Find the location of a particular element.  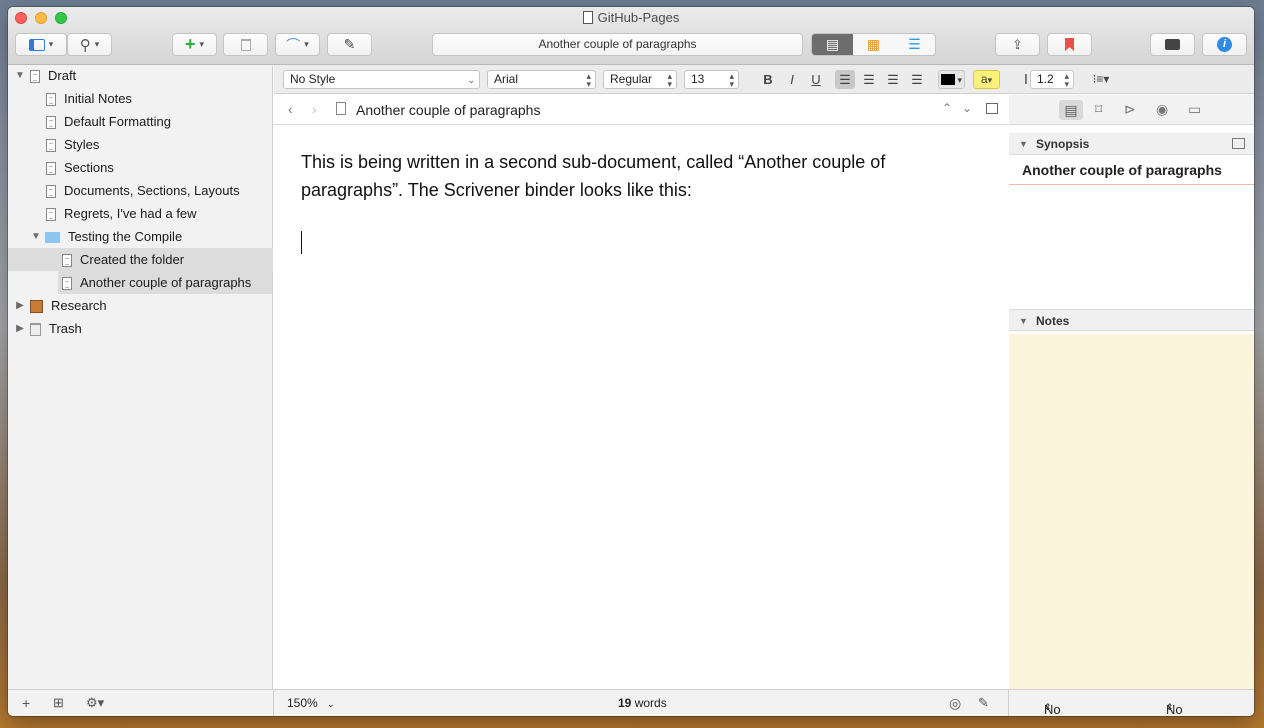

align-right-icon: ☰ is located at coordinates (893, 79).